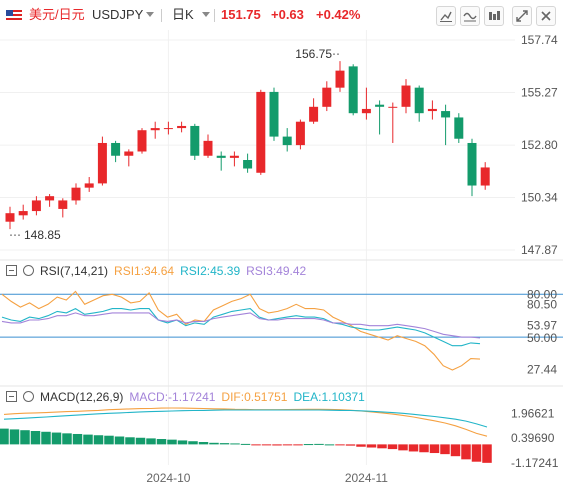 This screenshot has width=563, height=487. Describe the element at coordinates (144, 271) in the screenshot. I see `rsi1-value: RSI1:34.64` at that location.